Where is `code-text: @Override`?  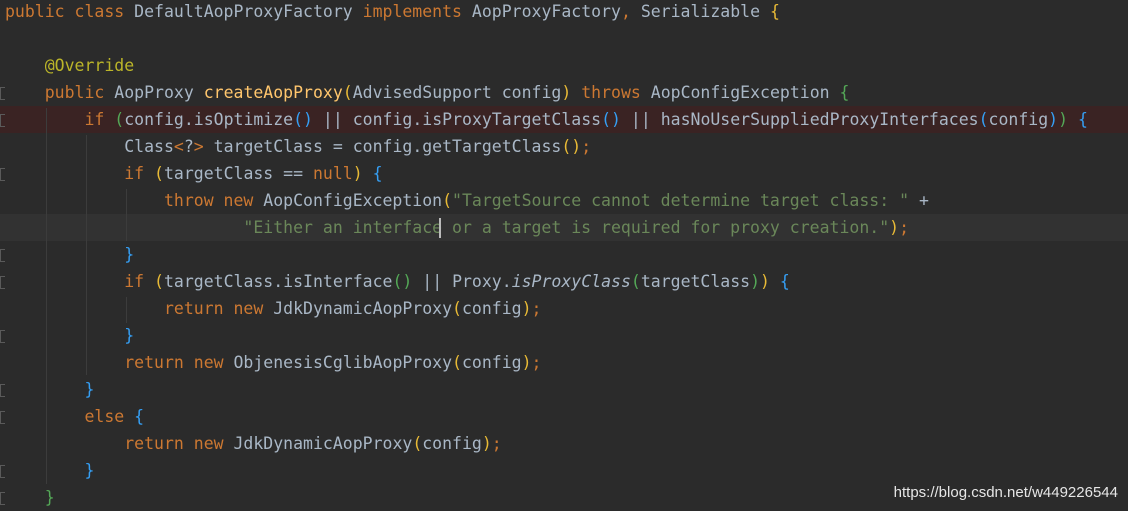 code-text: @Override is located at coordinates (69, 65).